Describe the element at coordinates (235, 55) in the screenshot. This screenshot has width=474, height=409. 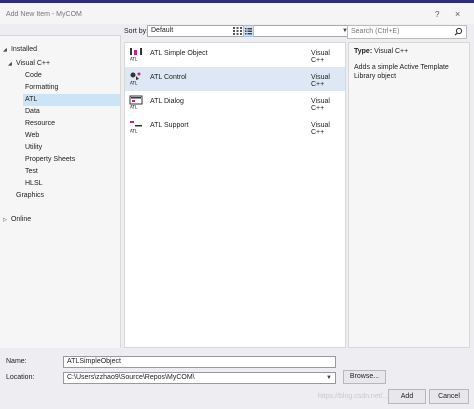
I see `template-atl-simple-object: ATL ATL Simple Object Visual C++` at that location.